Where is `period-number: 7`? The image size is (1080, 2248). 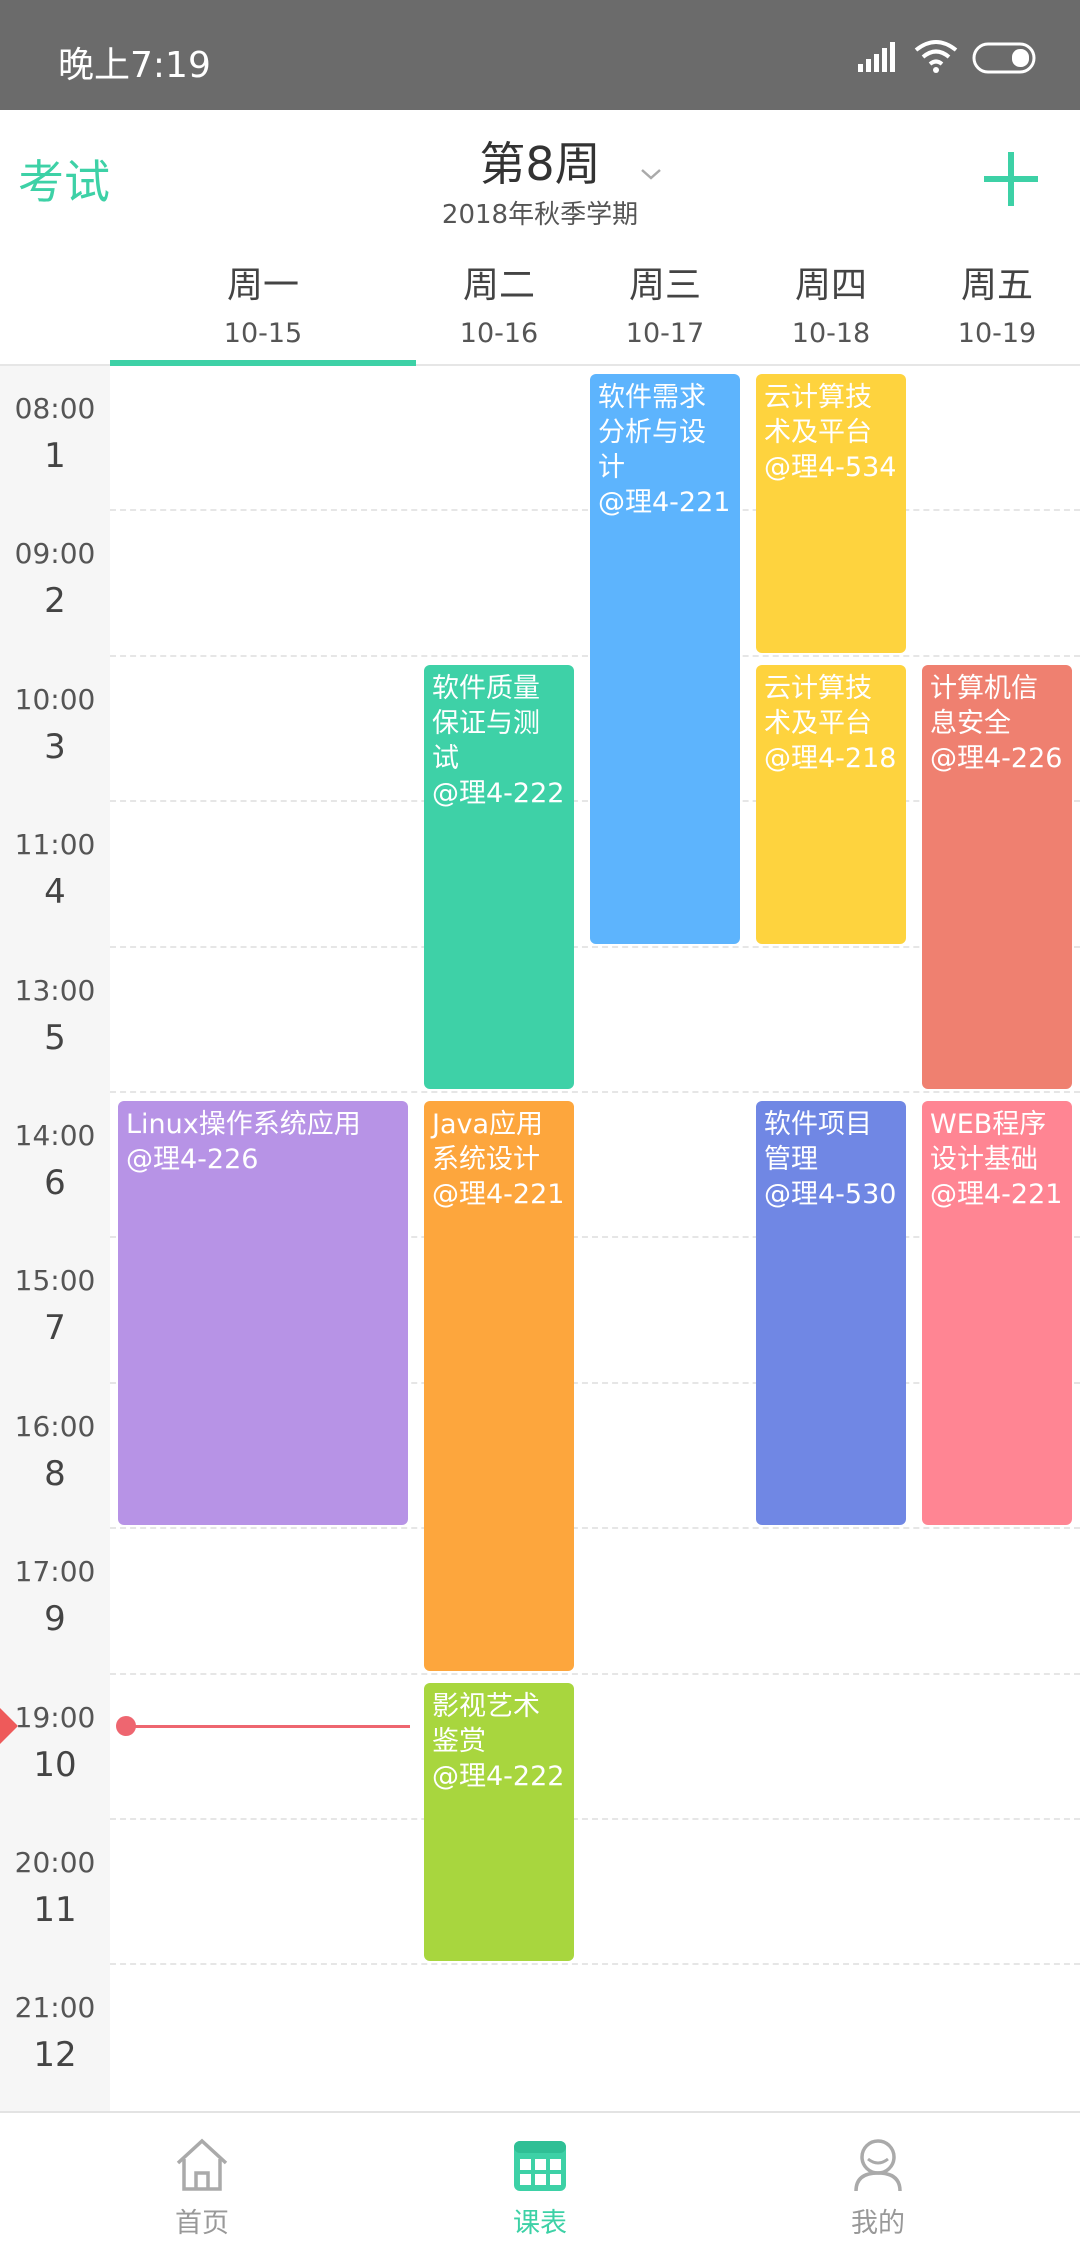 period-number: 7 is located at coordinates (55, 1328).